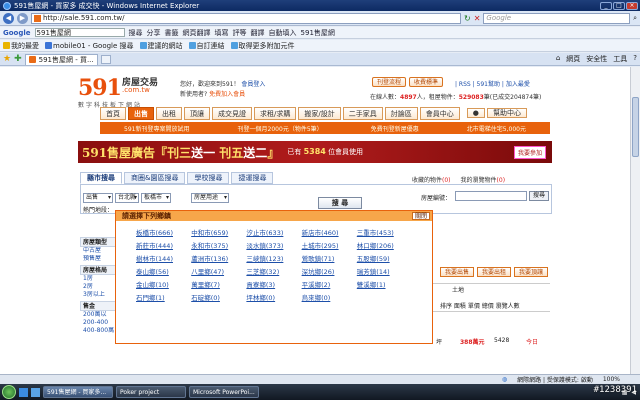  Describe the element at coordinates (494, 272) in the screenshot. I see `post-rent-button: 我要出租` at that location.